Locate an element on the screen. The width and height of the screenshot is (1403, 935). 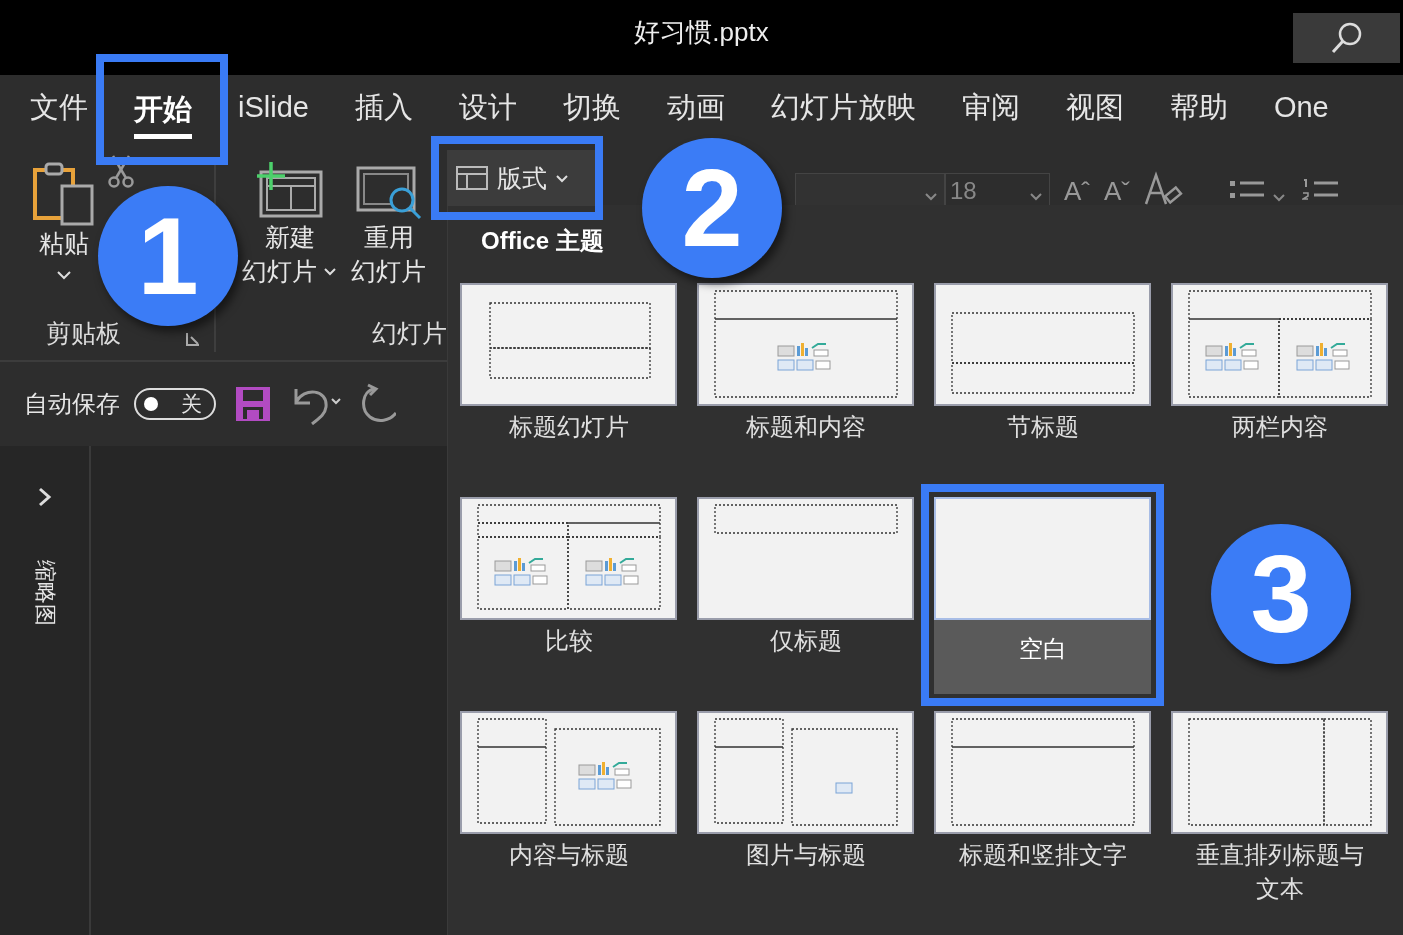
layout-button: 版式 is located at coordinates (521, 178).